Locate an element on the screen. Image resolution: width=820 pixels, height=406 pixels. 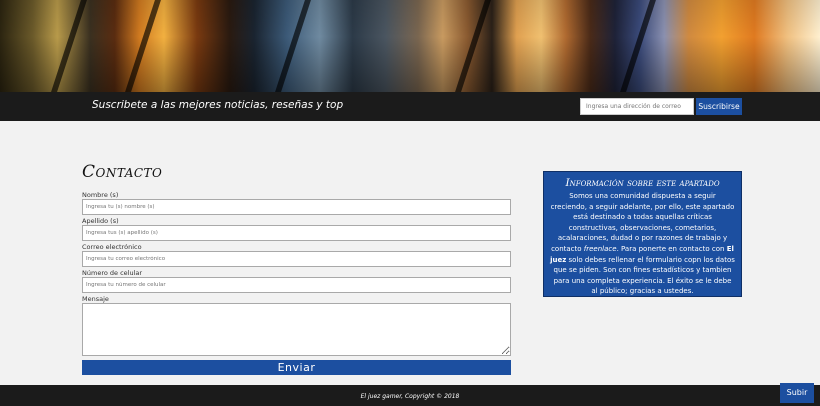
email-label: Correo electrónico is located at coordinates (112, 247).